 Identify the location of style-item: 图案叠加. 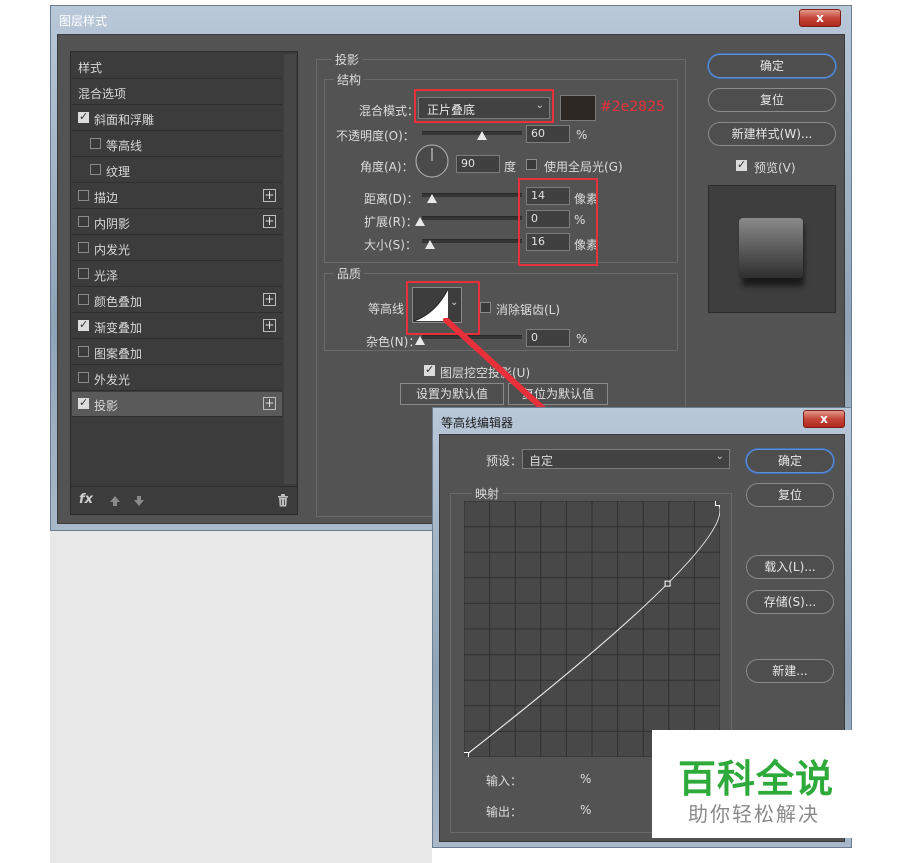
(177, 352).